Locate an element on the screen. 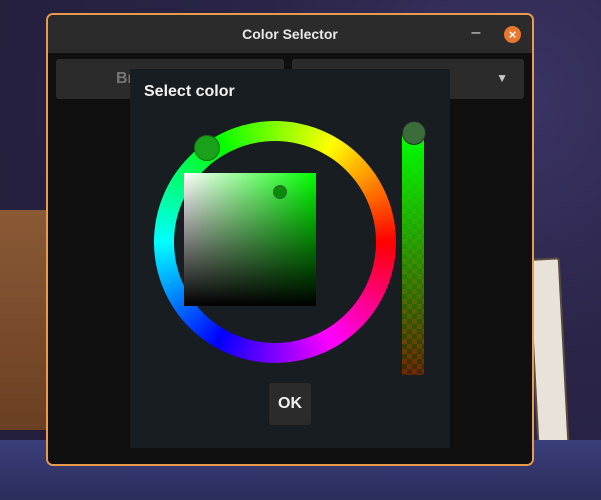  dialog-title: Select color is located at coordinates (189, 91).